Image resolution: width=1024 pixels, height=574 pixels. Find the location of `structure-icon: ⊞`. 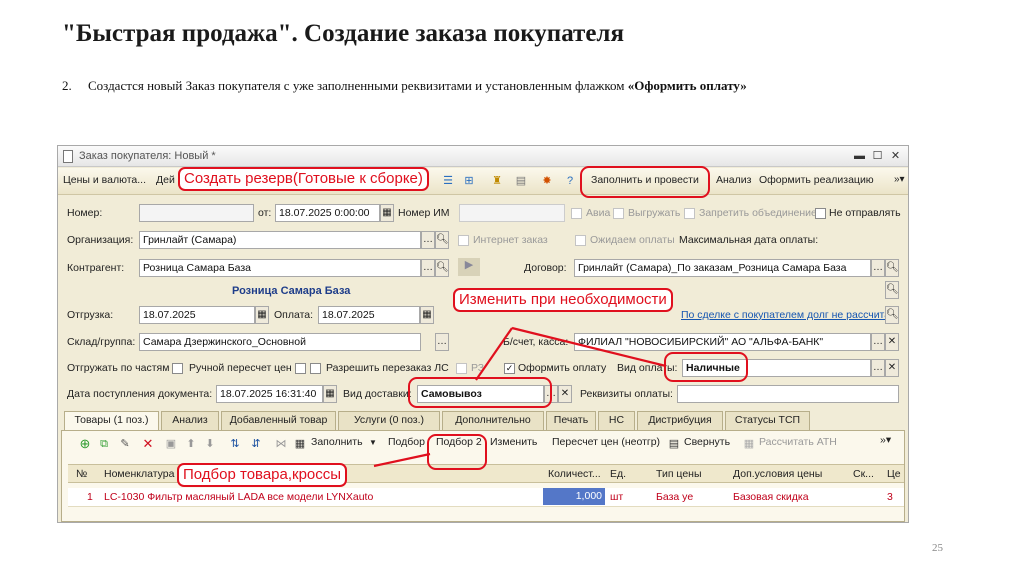

structure-icon: ⊞ is located at coordinates (469, 181).